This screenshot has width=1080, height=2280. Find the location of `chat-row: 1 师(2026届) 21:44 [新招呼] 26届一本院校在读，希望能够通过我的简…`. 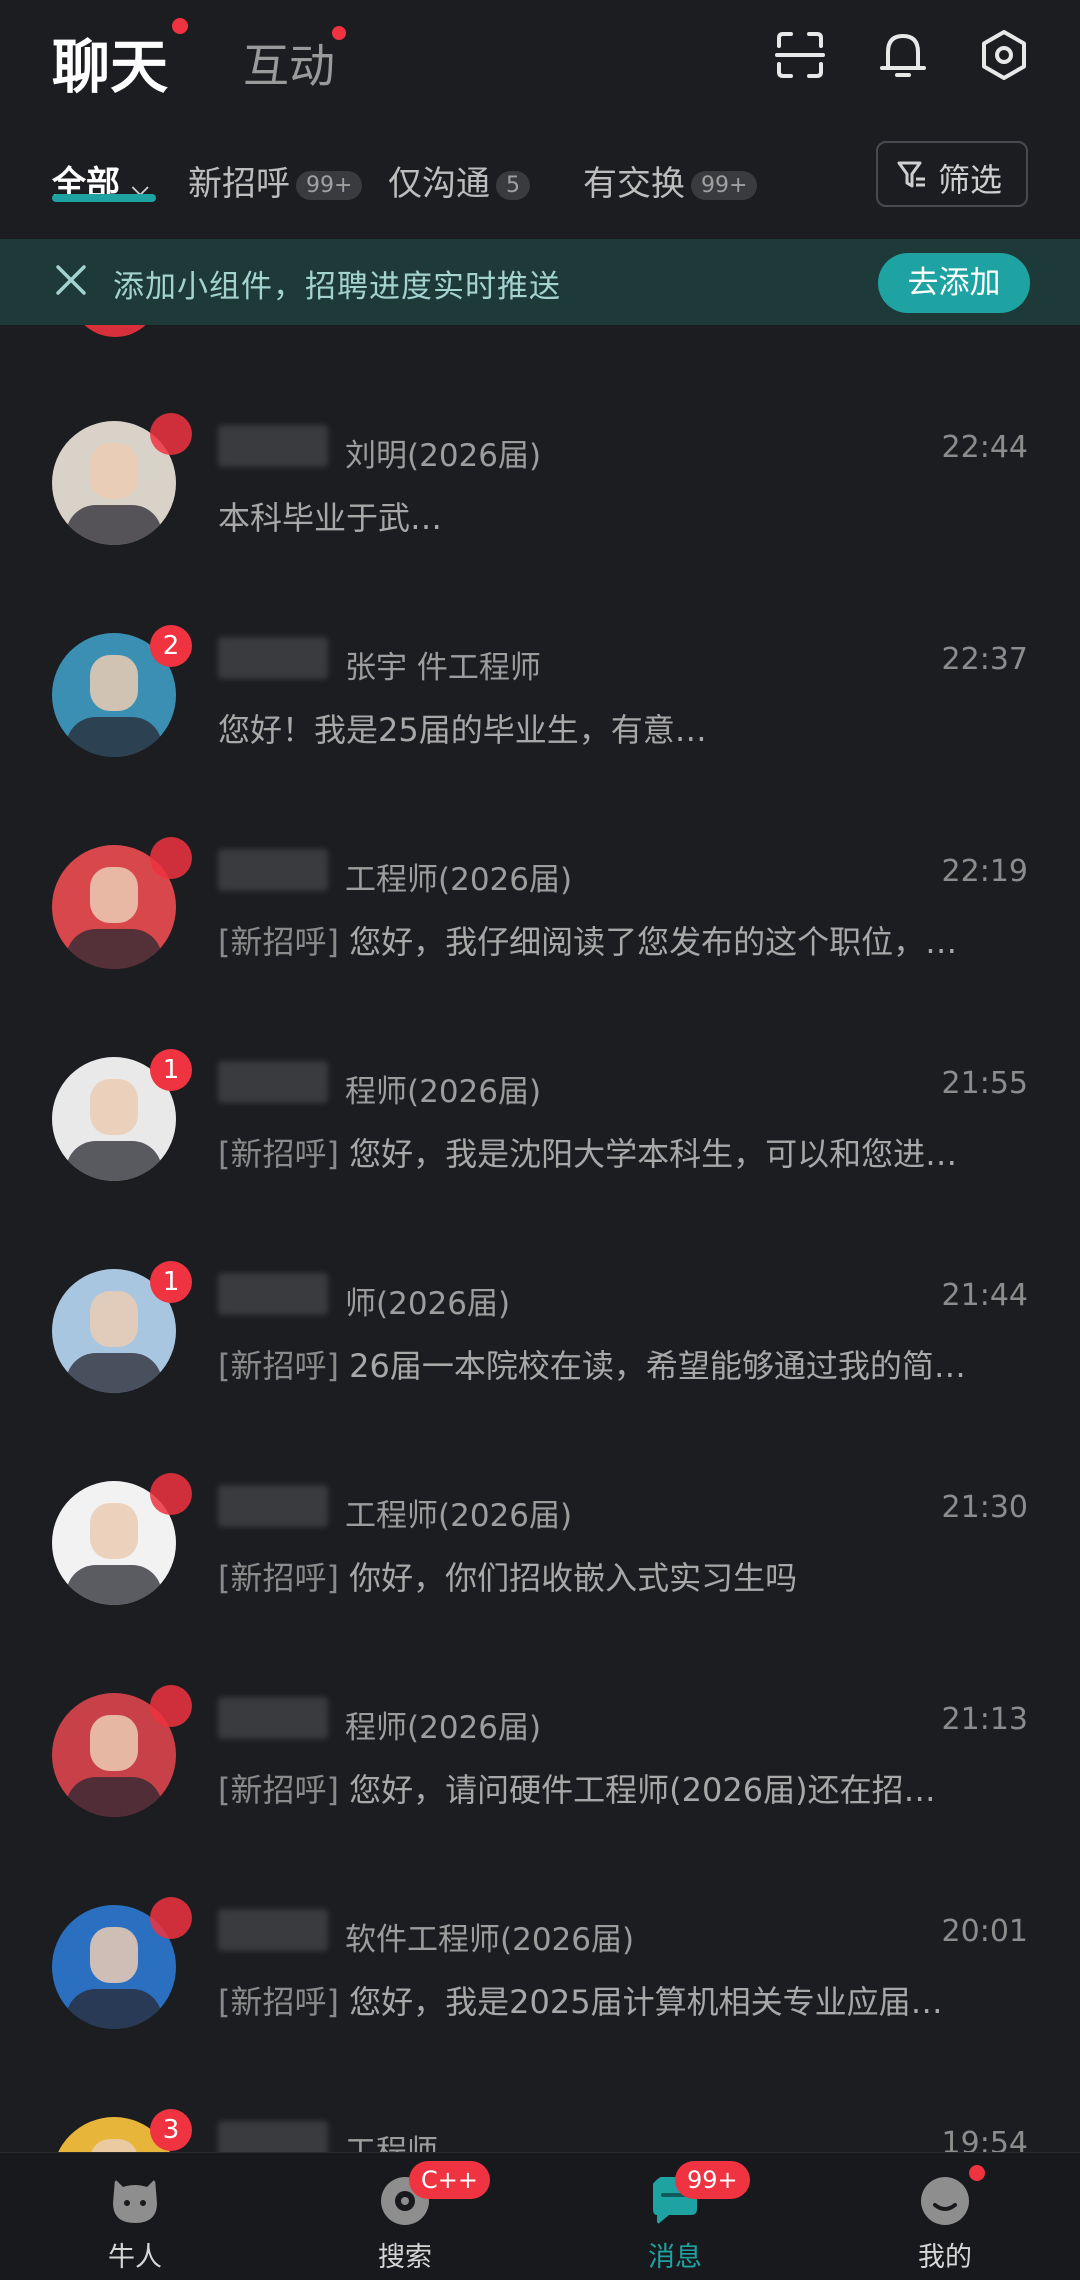

chat-row: 1 师(2026届) 21:44 [新招呼] 26届一本院校在读，希望能够通过我的简… is located at coordinates (540, 1283).